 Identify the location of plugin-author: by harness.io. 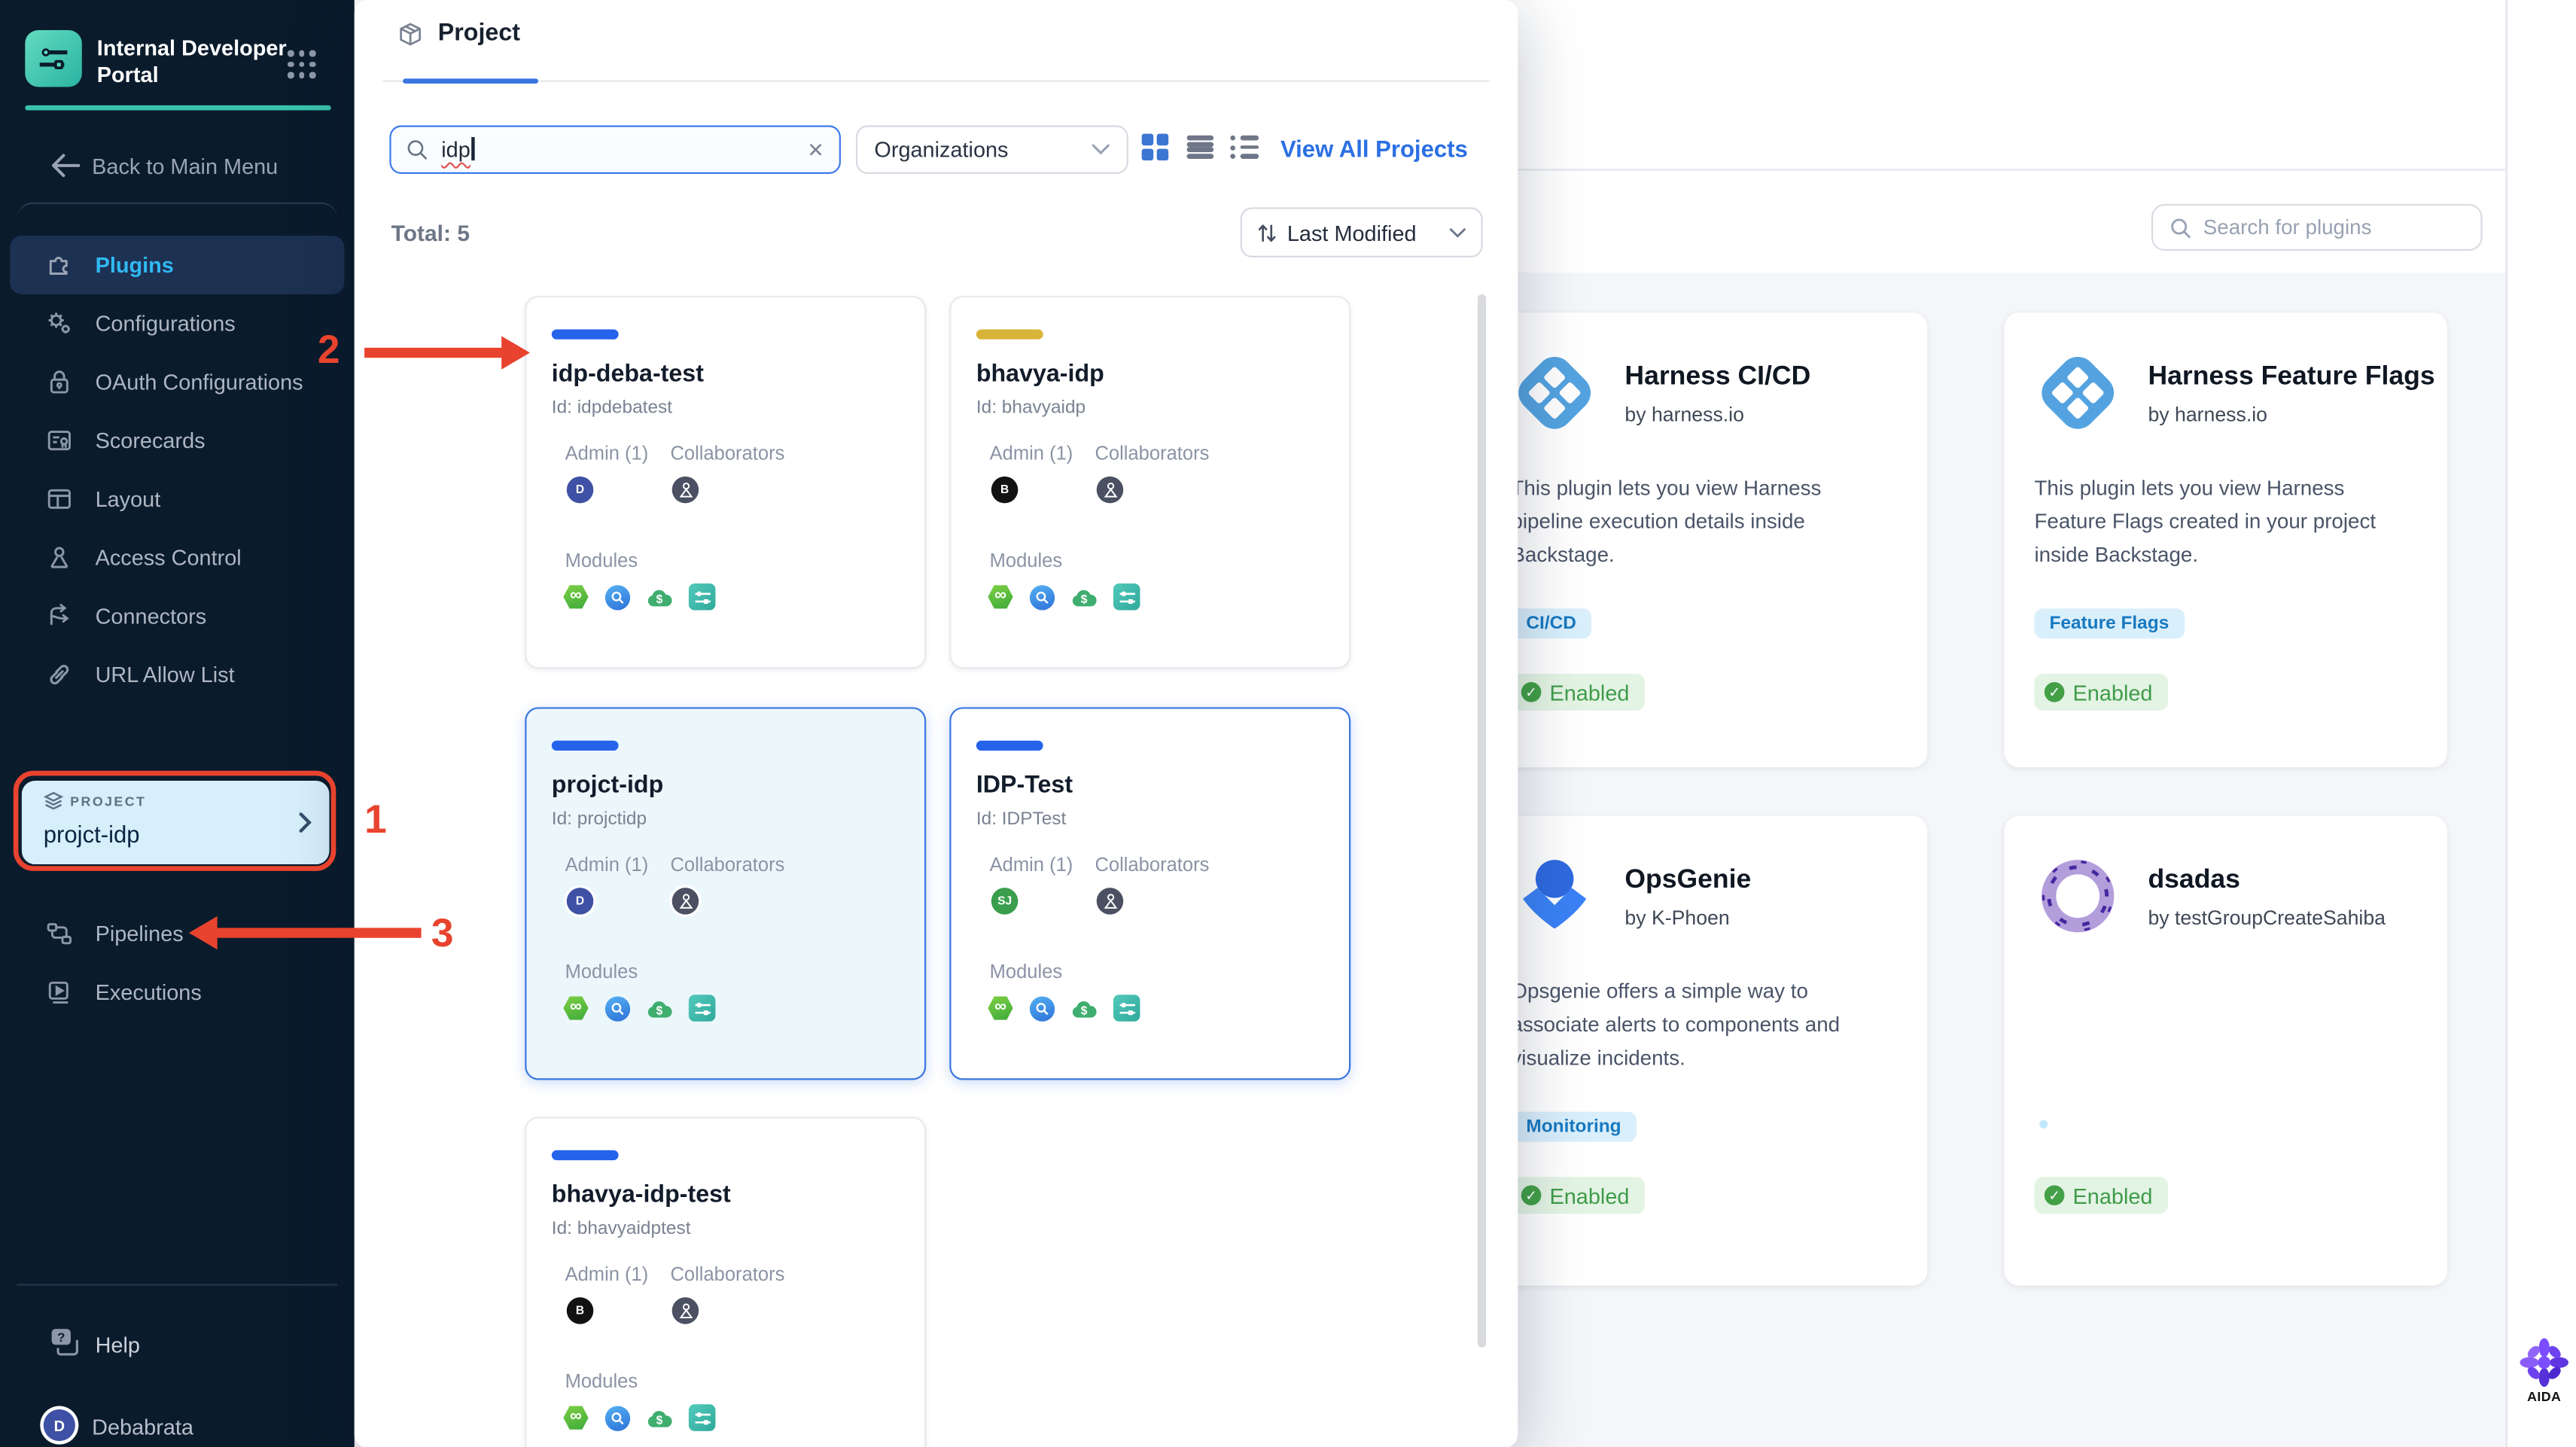
(1684, 415).